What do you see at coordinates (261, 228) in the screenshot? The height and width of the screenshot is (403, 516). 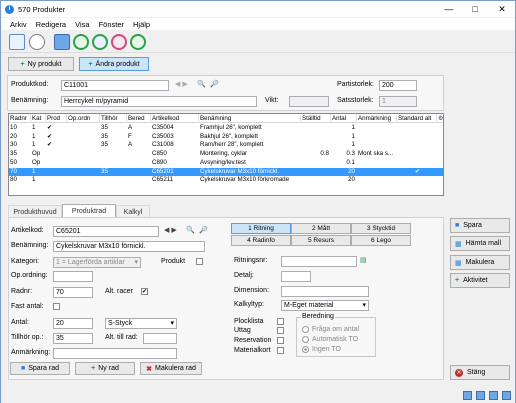 I see `rtab-ritning: 1 Ritning` at bounding box center [261, 228].